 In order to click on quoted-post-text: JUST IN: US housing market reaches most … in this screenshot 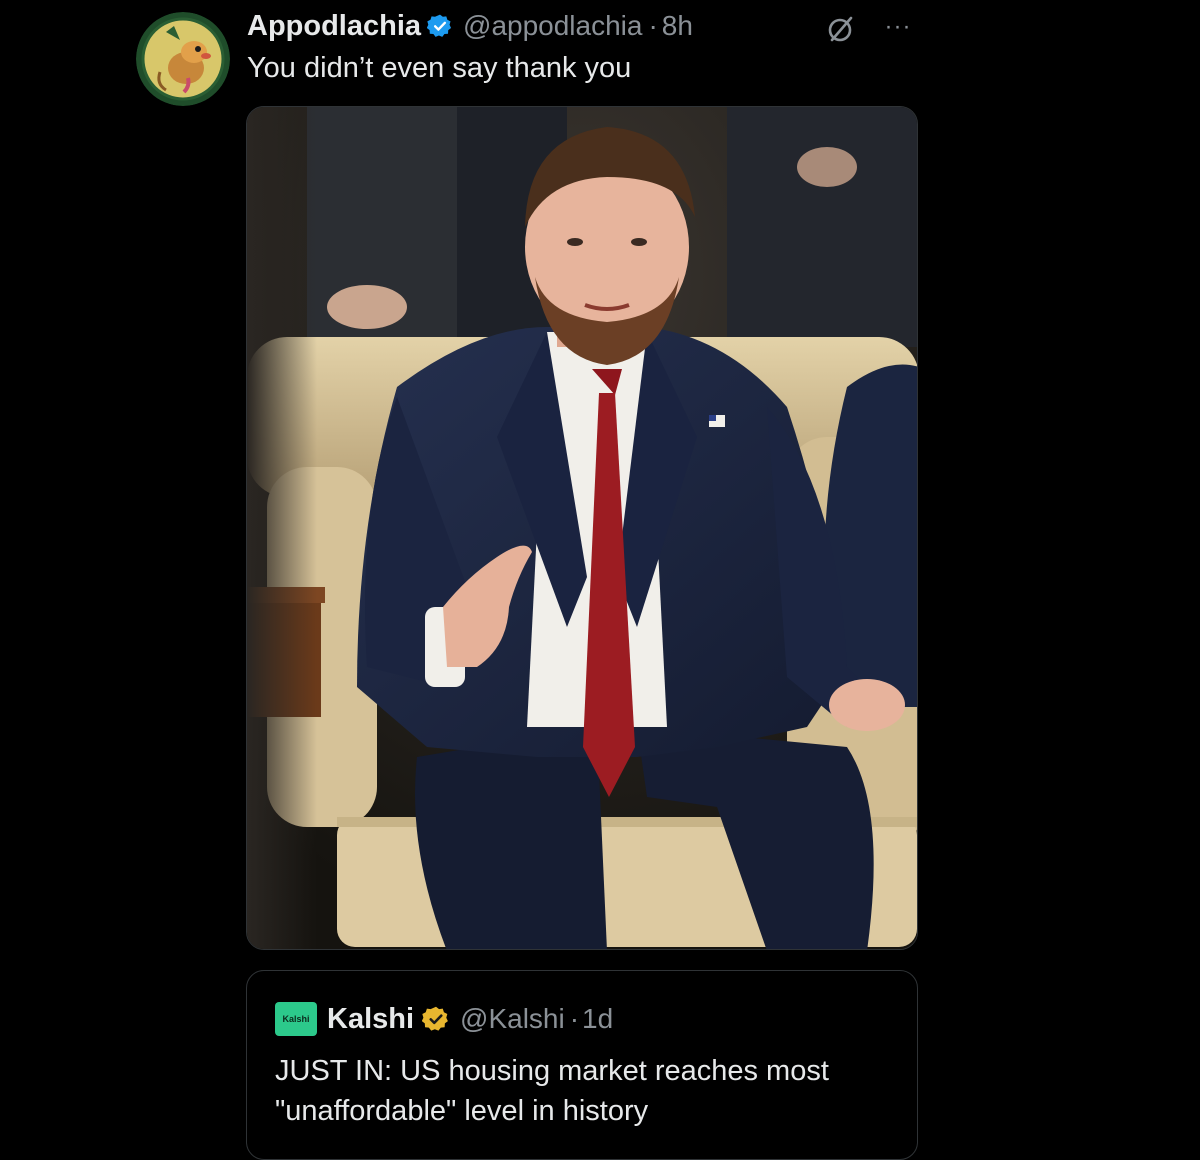, I will do `click(552, 1091)`.